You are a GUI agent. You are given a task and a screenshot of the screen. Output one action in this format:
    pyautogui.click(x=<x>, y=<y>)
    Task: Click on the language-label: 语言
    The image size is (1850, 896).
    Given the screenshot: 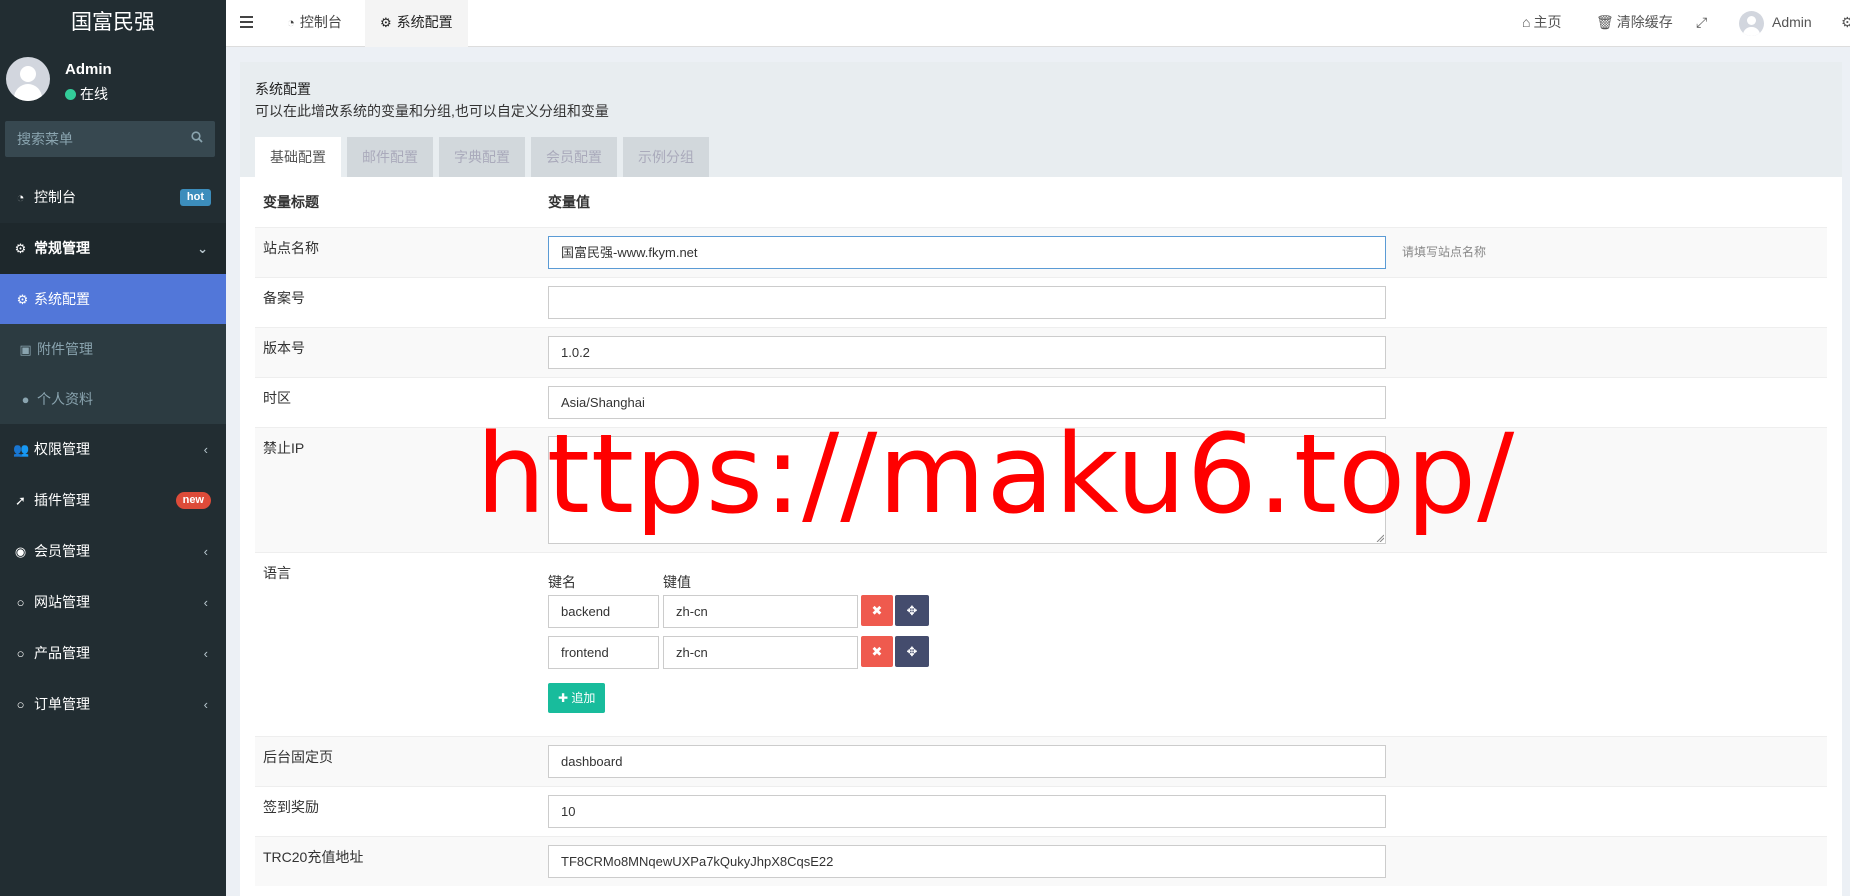 What is the action you would take?
    pyautogui.click(x=397, y=643)
    